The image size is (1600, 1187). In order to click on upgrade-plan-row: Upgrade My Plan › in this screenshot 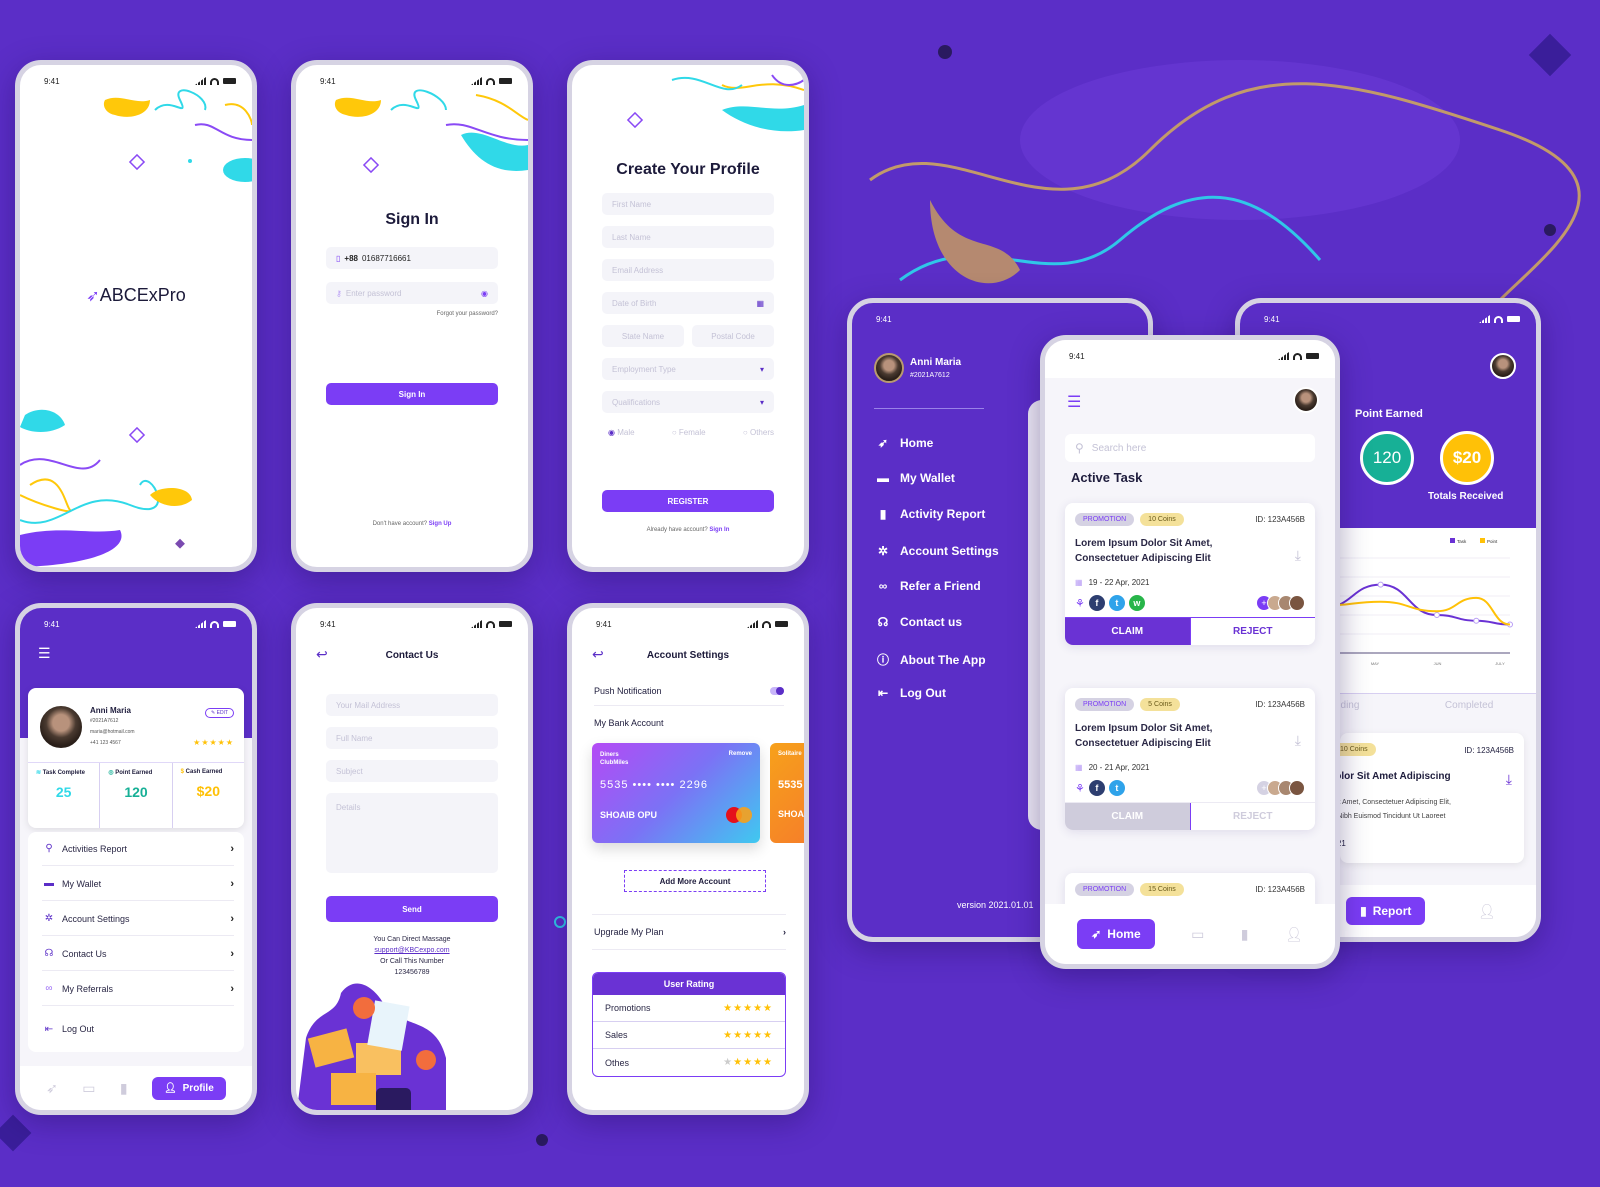, I will do `click(689, 932)`.